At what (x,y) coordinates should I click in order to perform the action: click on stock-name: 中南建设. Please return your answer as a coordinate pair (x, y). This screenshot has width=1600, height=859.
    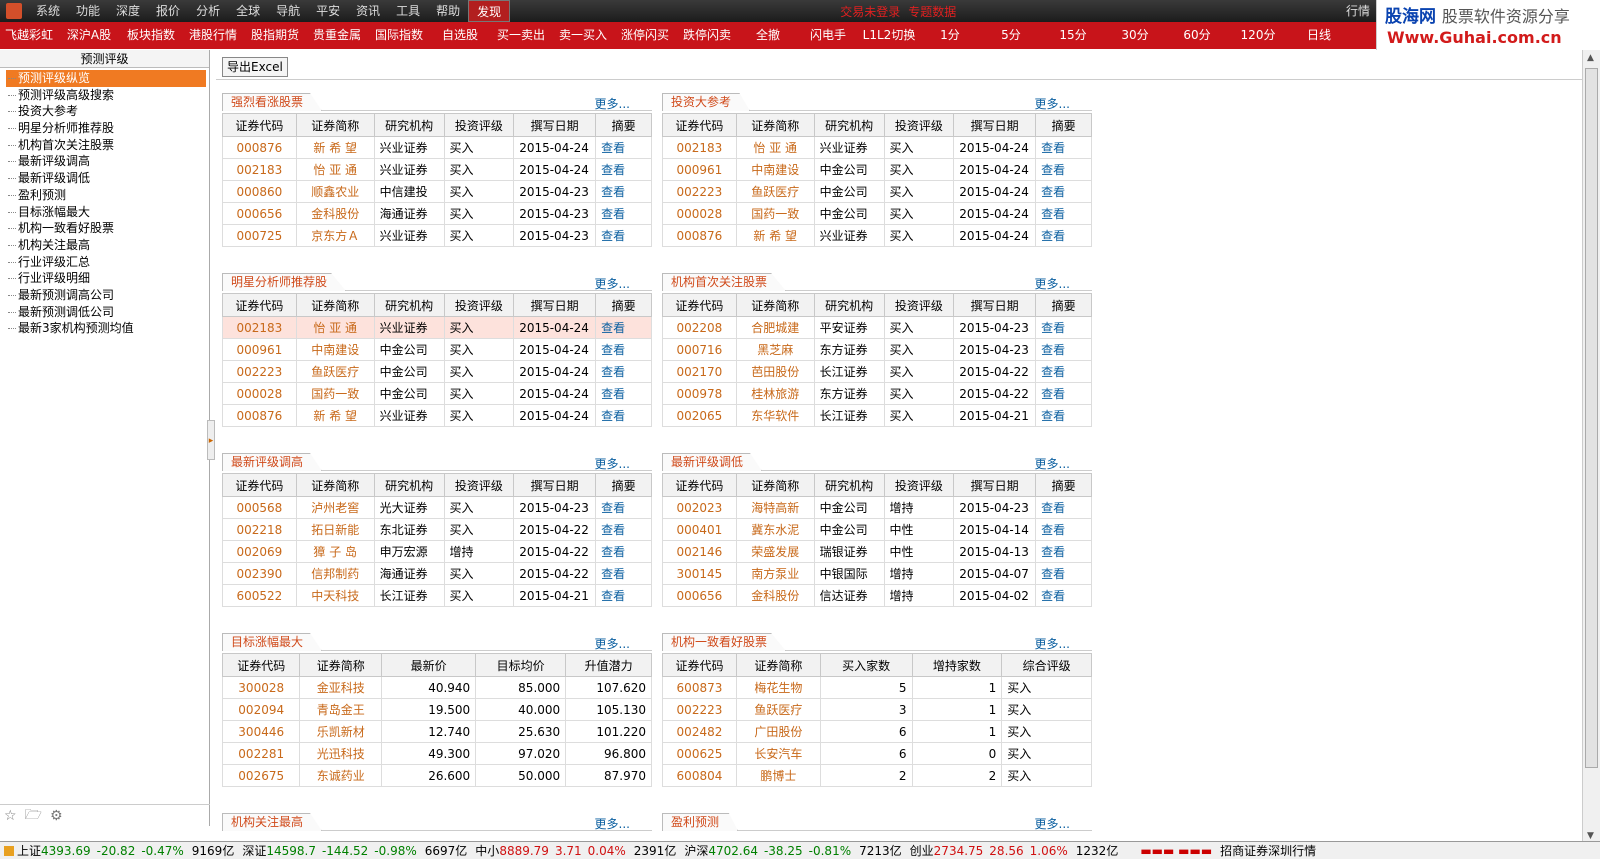
    Looking at the image, I should click on (335, 349).